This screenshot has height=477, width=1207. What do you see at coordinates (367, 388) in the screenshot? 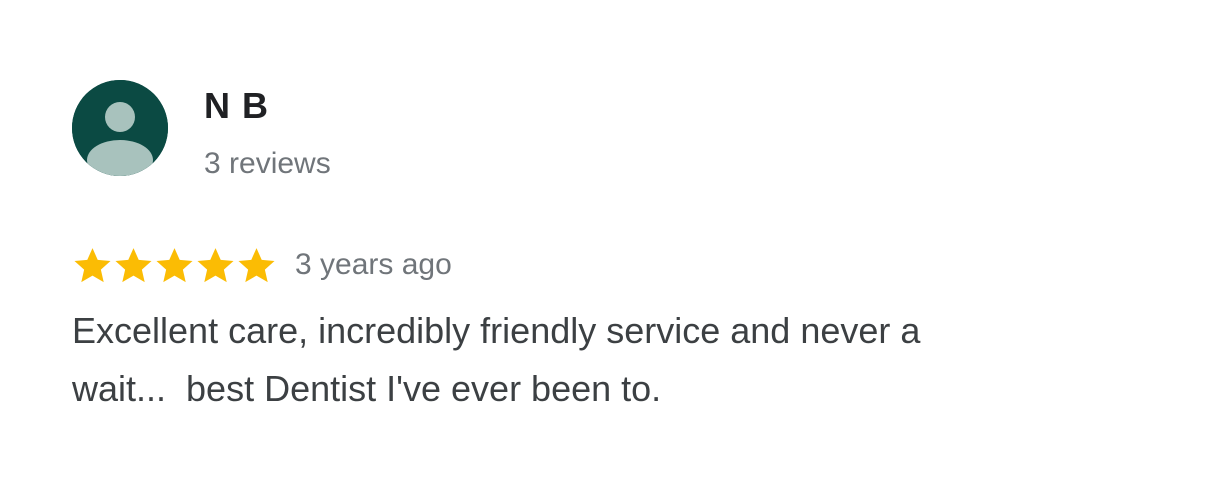
I see `review-text-line: wait... best Dentist I've ever been to.` at bounding box center [367, 388].